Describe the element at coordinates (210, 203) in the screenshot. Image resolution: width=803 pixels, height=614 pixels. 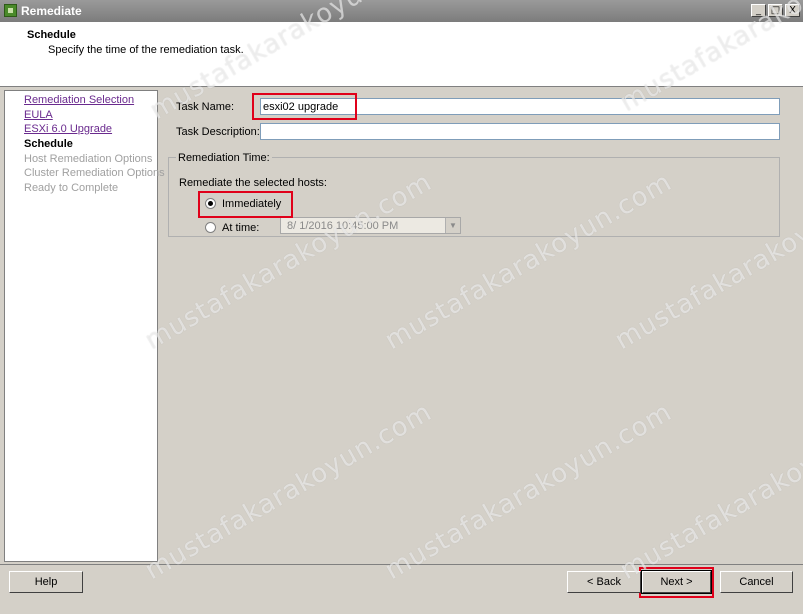
I see `immediately-radio` at that location.